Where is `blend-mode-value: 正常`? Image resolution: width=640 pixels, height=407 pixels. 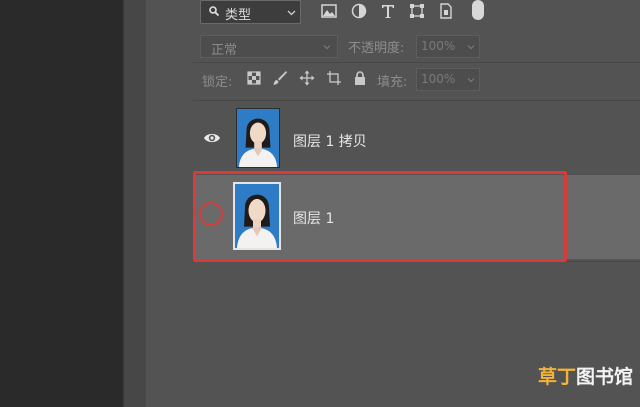 blend-mode-value: 正常 is located at coordinates (224, 50).